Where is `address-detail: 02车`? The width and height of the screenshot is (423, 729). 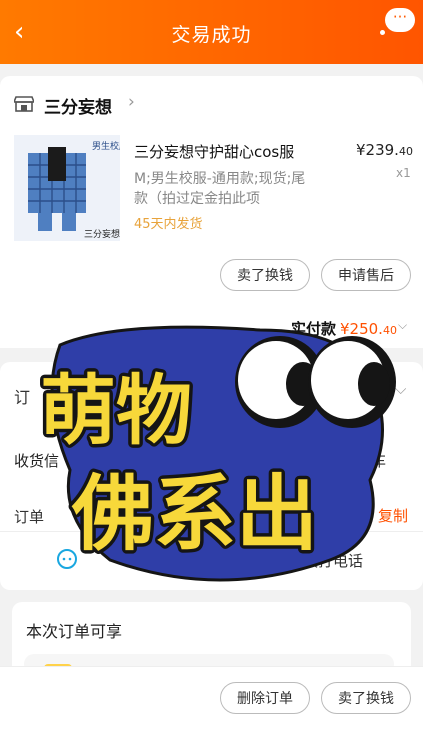
address-detail: 02车 is located at coordinates (369, 461).